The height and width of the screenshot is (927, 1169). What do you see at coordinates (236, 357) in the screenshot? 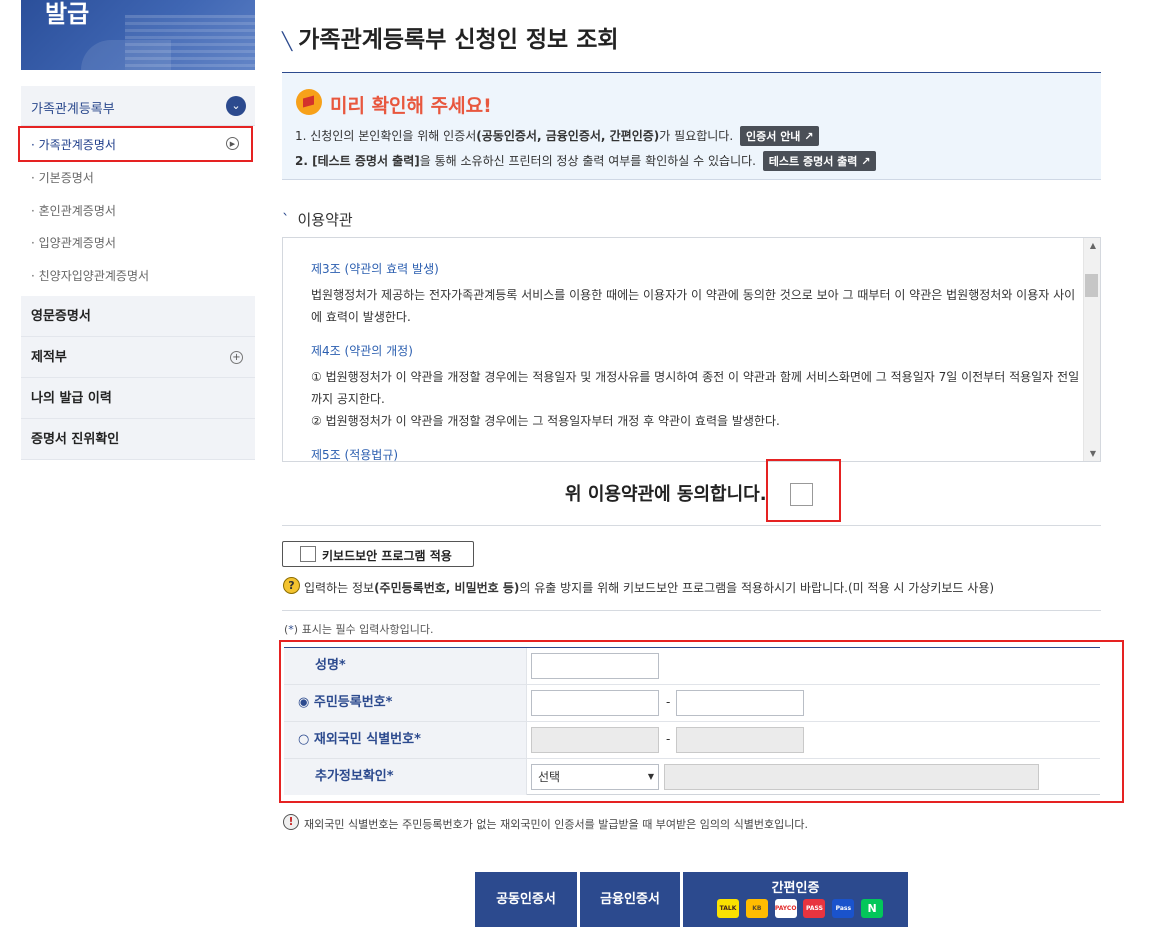
I see `plus-circle-icon: +` at bounding box center [236, 357].